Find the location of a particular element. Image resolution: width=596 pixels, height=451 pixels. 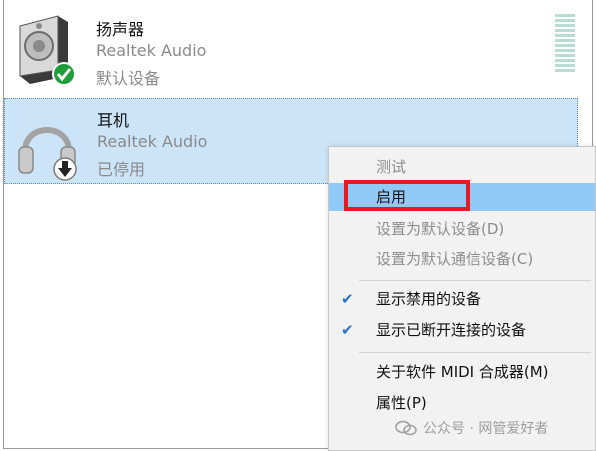

annotation-highlight-box is located at coordinates (407, 195).